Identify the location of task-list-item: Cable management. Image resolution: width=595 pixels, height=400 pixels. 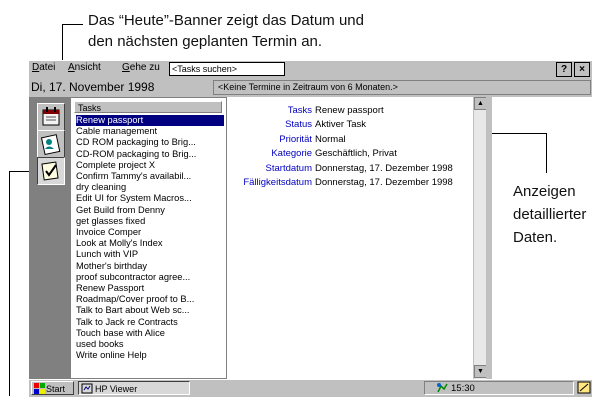
(150, 131).